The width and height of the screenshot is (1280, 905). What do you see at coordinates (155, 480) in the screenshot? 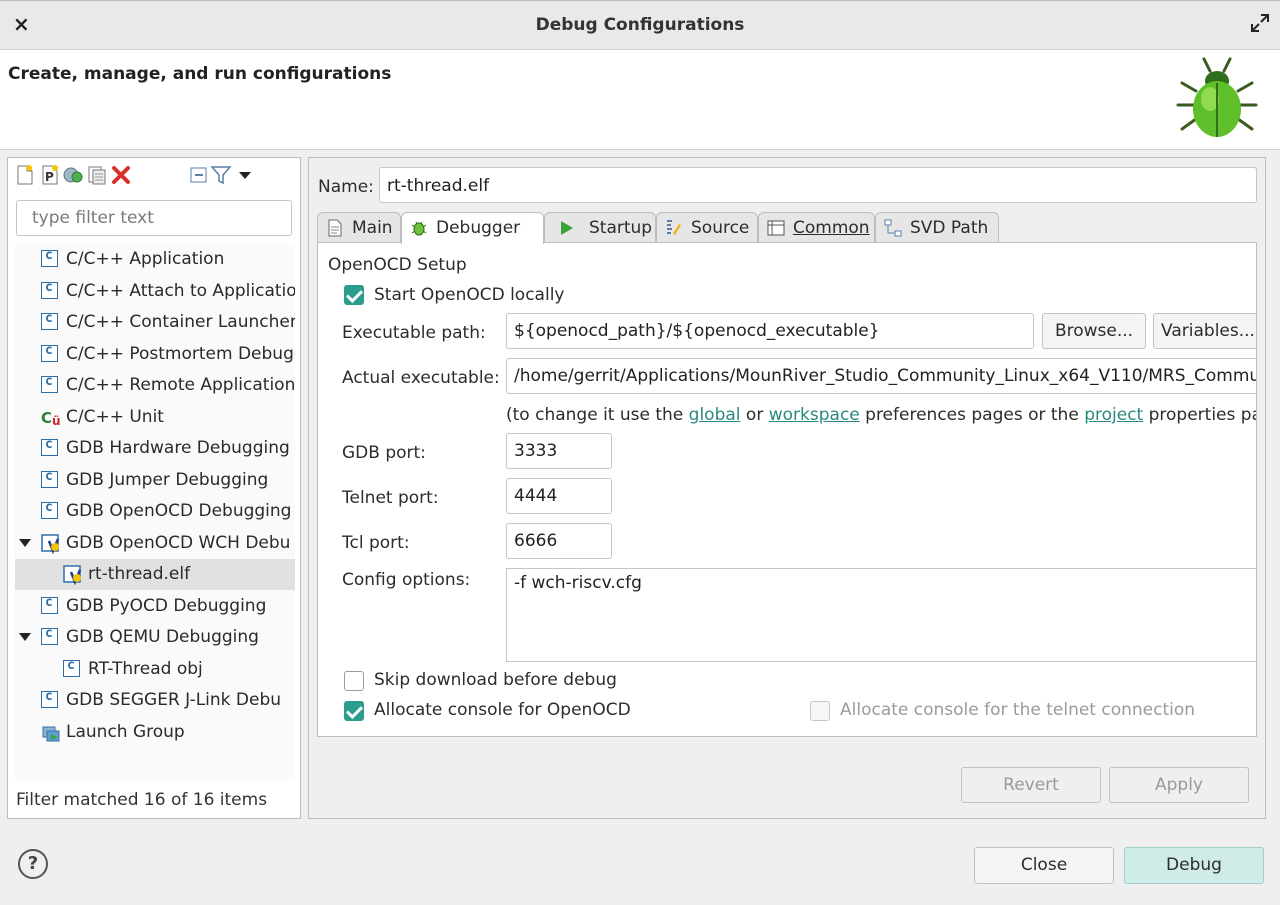
I see `tree-item: GDB Jumper Debugging` at bounding box center [155, 480].